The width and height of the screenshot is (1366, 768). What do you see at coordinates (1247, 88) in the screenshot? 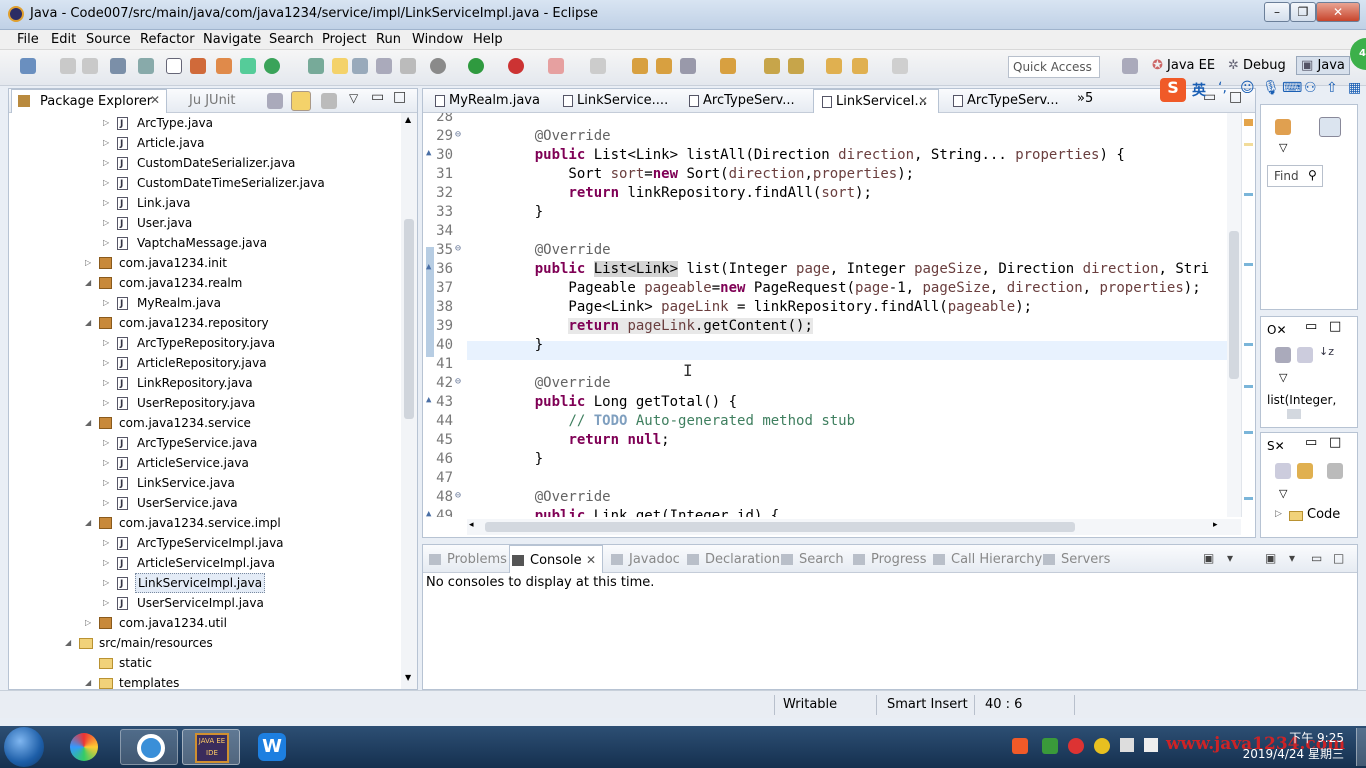
I see `emoji-icon: ☺` at bounding box center [1247, 88].